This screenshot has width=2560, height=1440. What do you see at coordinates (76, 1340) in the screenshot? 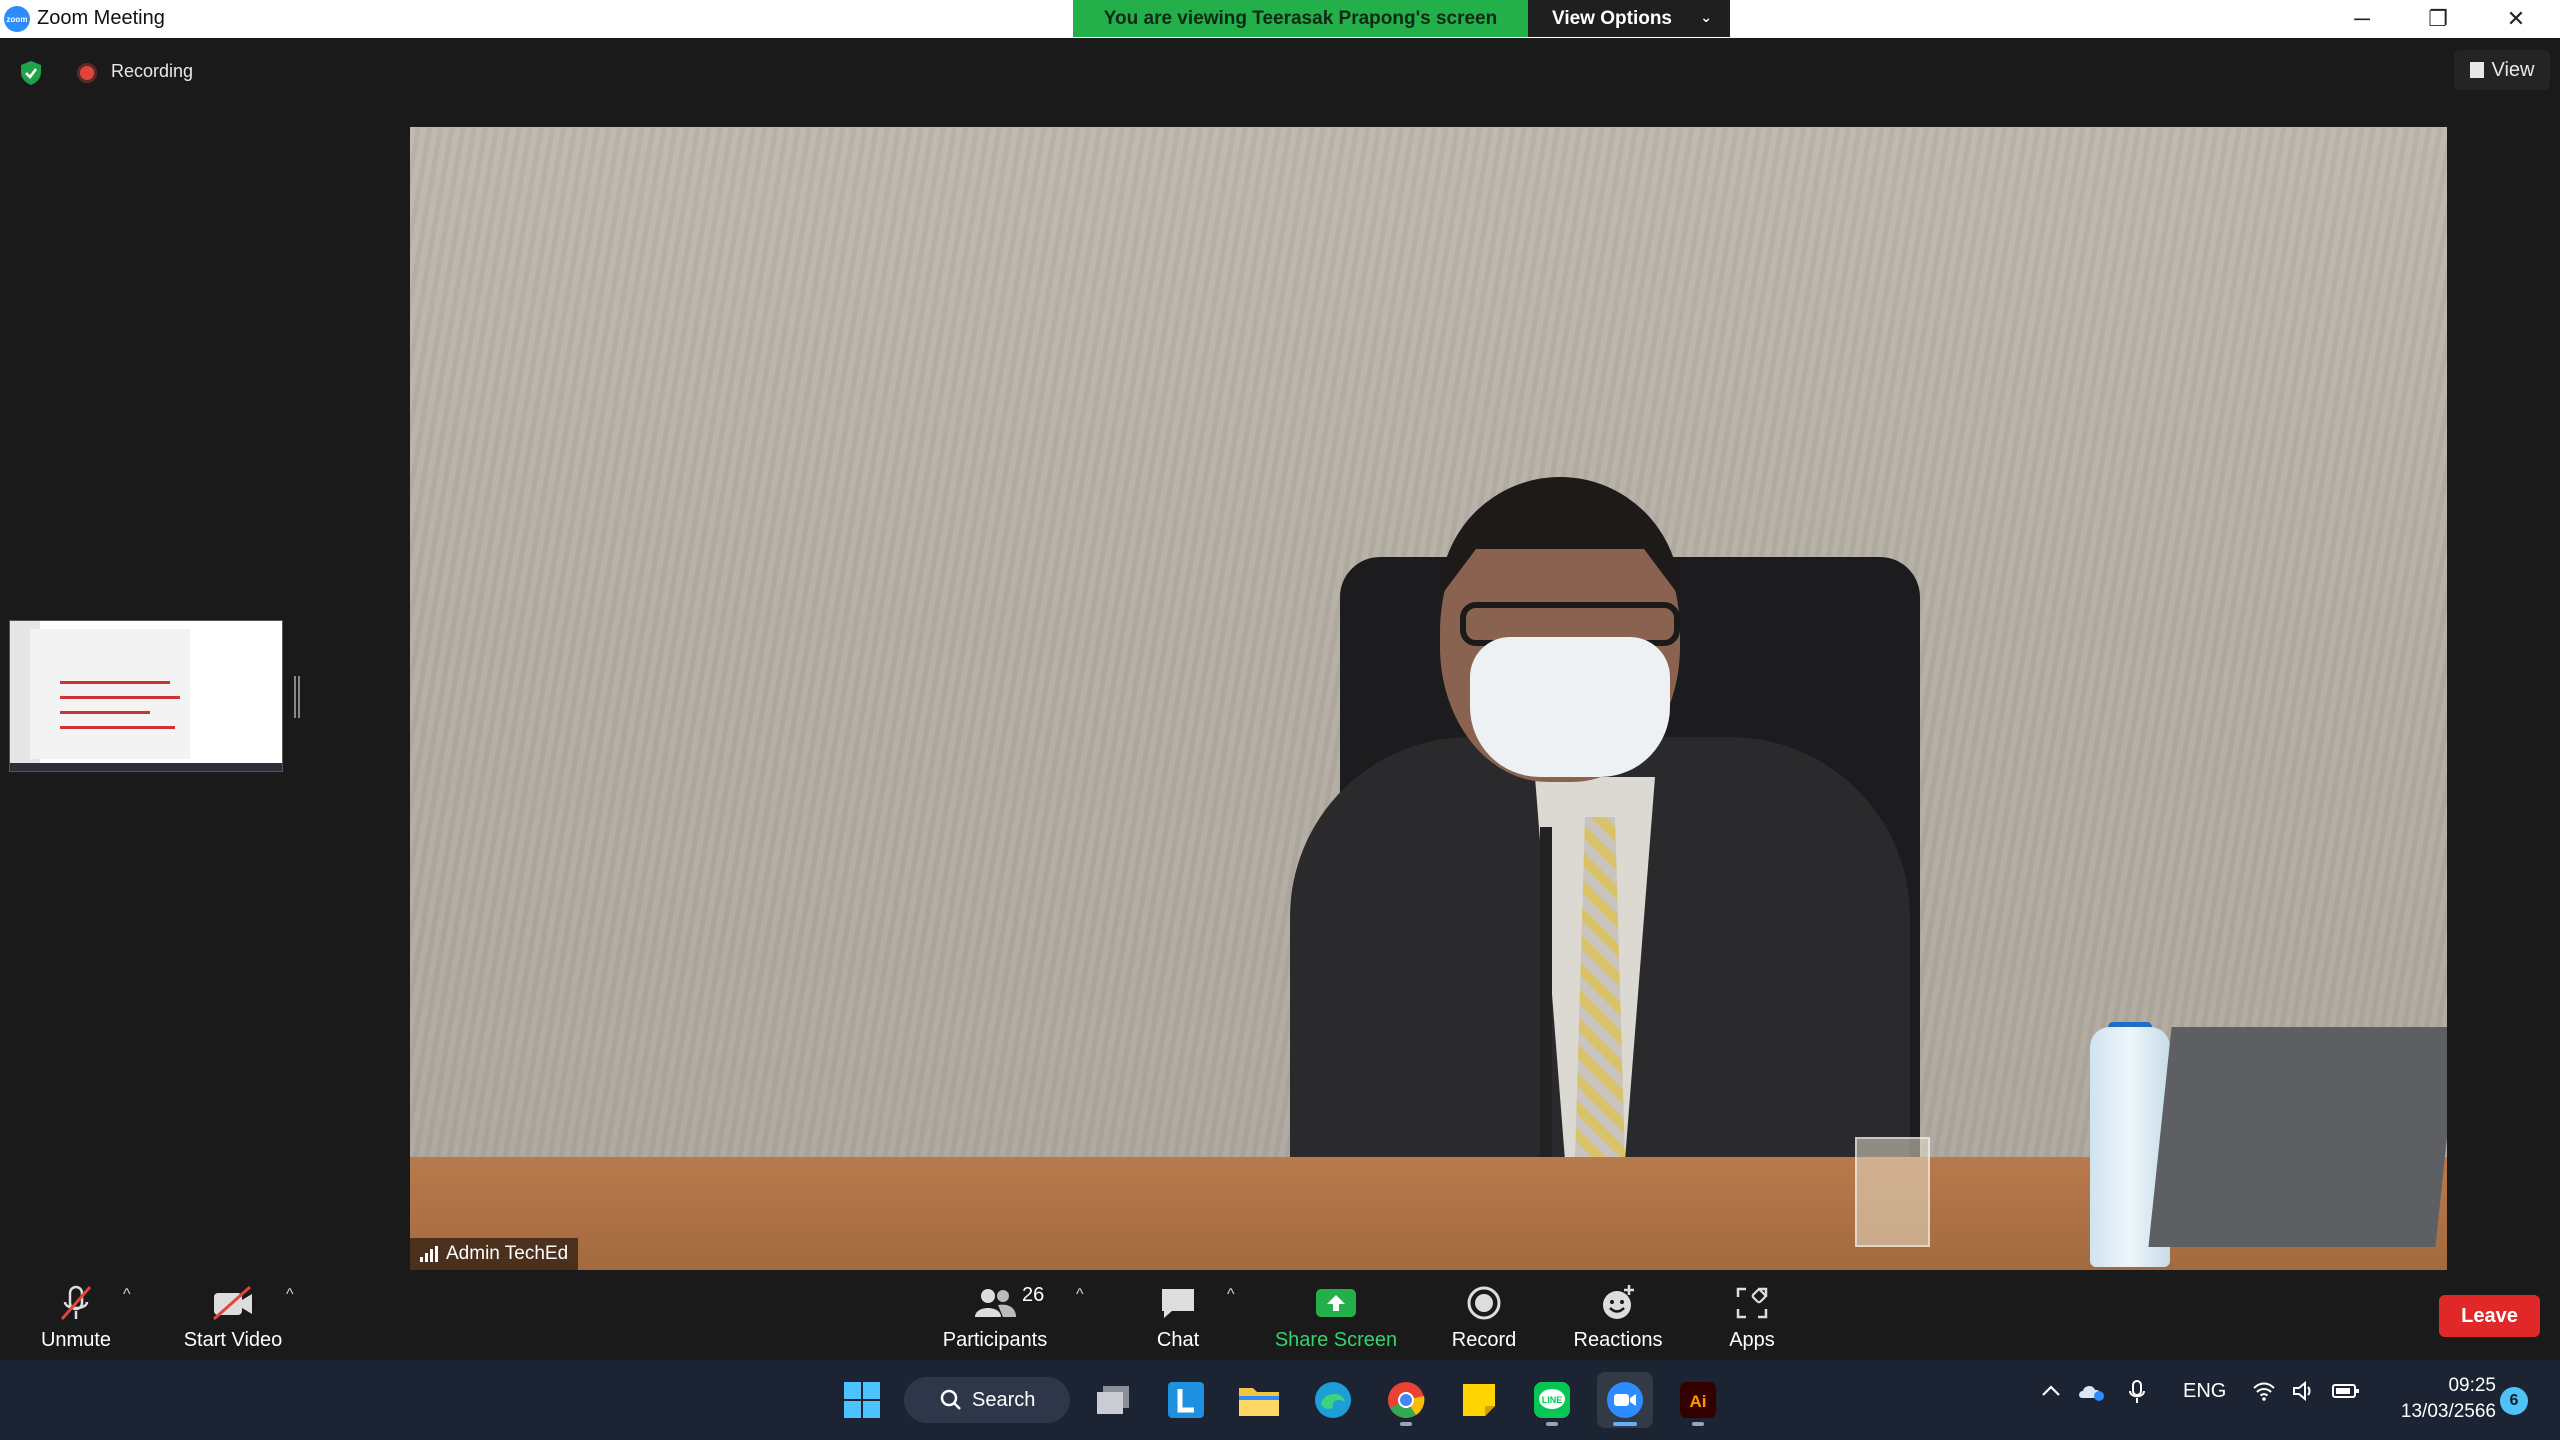
I see `unmute-label: Unmute` at bounding box center [76, 1340].